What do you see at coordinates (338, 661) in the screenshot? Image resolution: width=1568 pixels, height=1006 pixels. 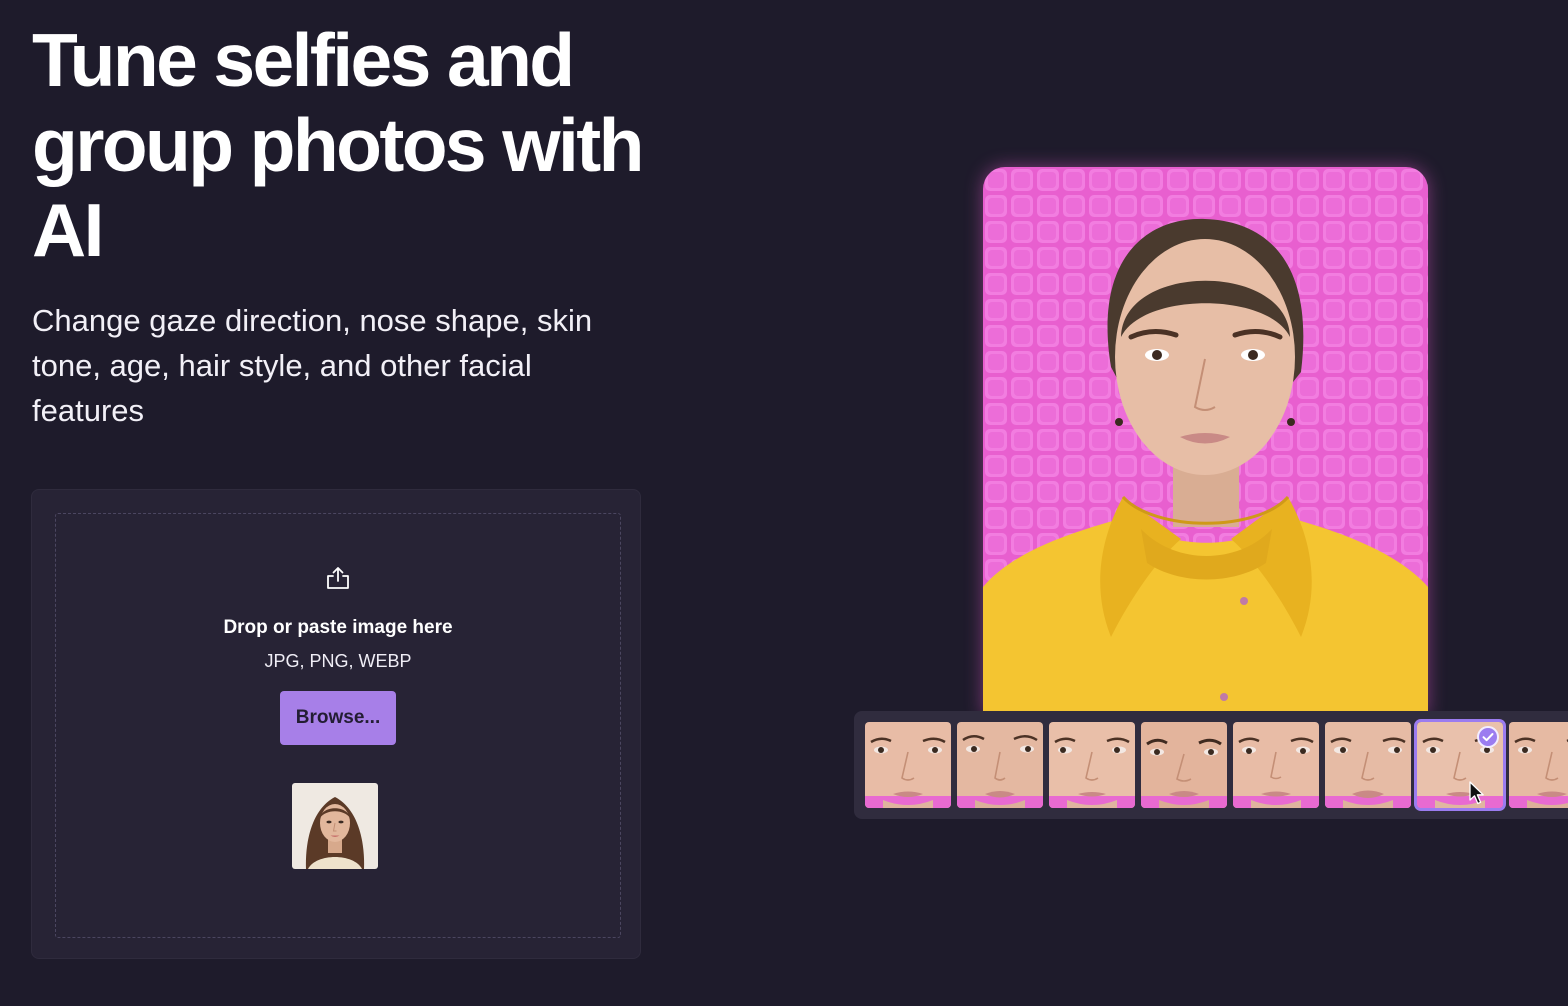 I see `supported-formats: JPG, PNG, WEBP` at bounding box center [338, 661].